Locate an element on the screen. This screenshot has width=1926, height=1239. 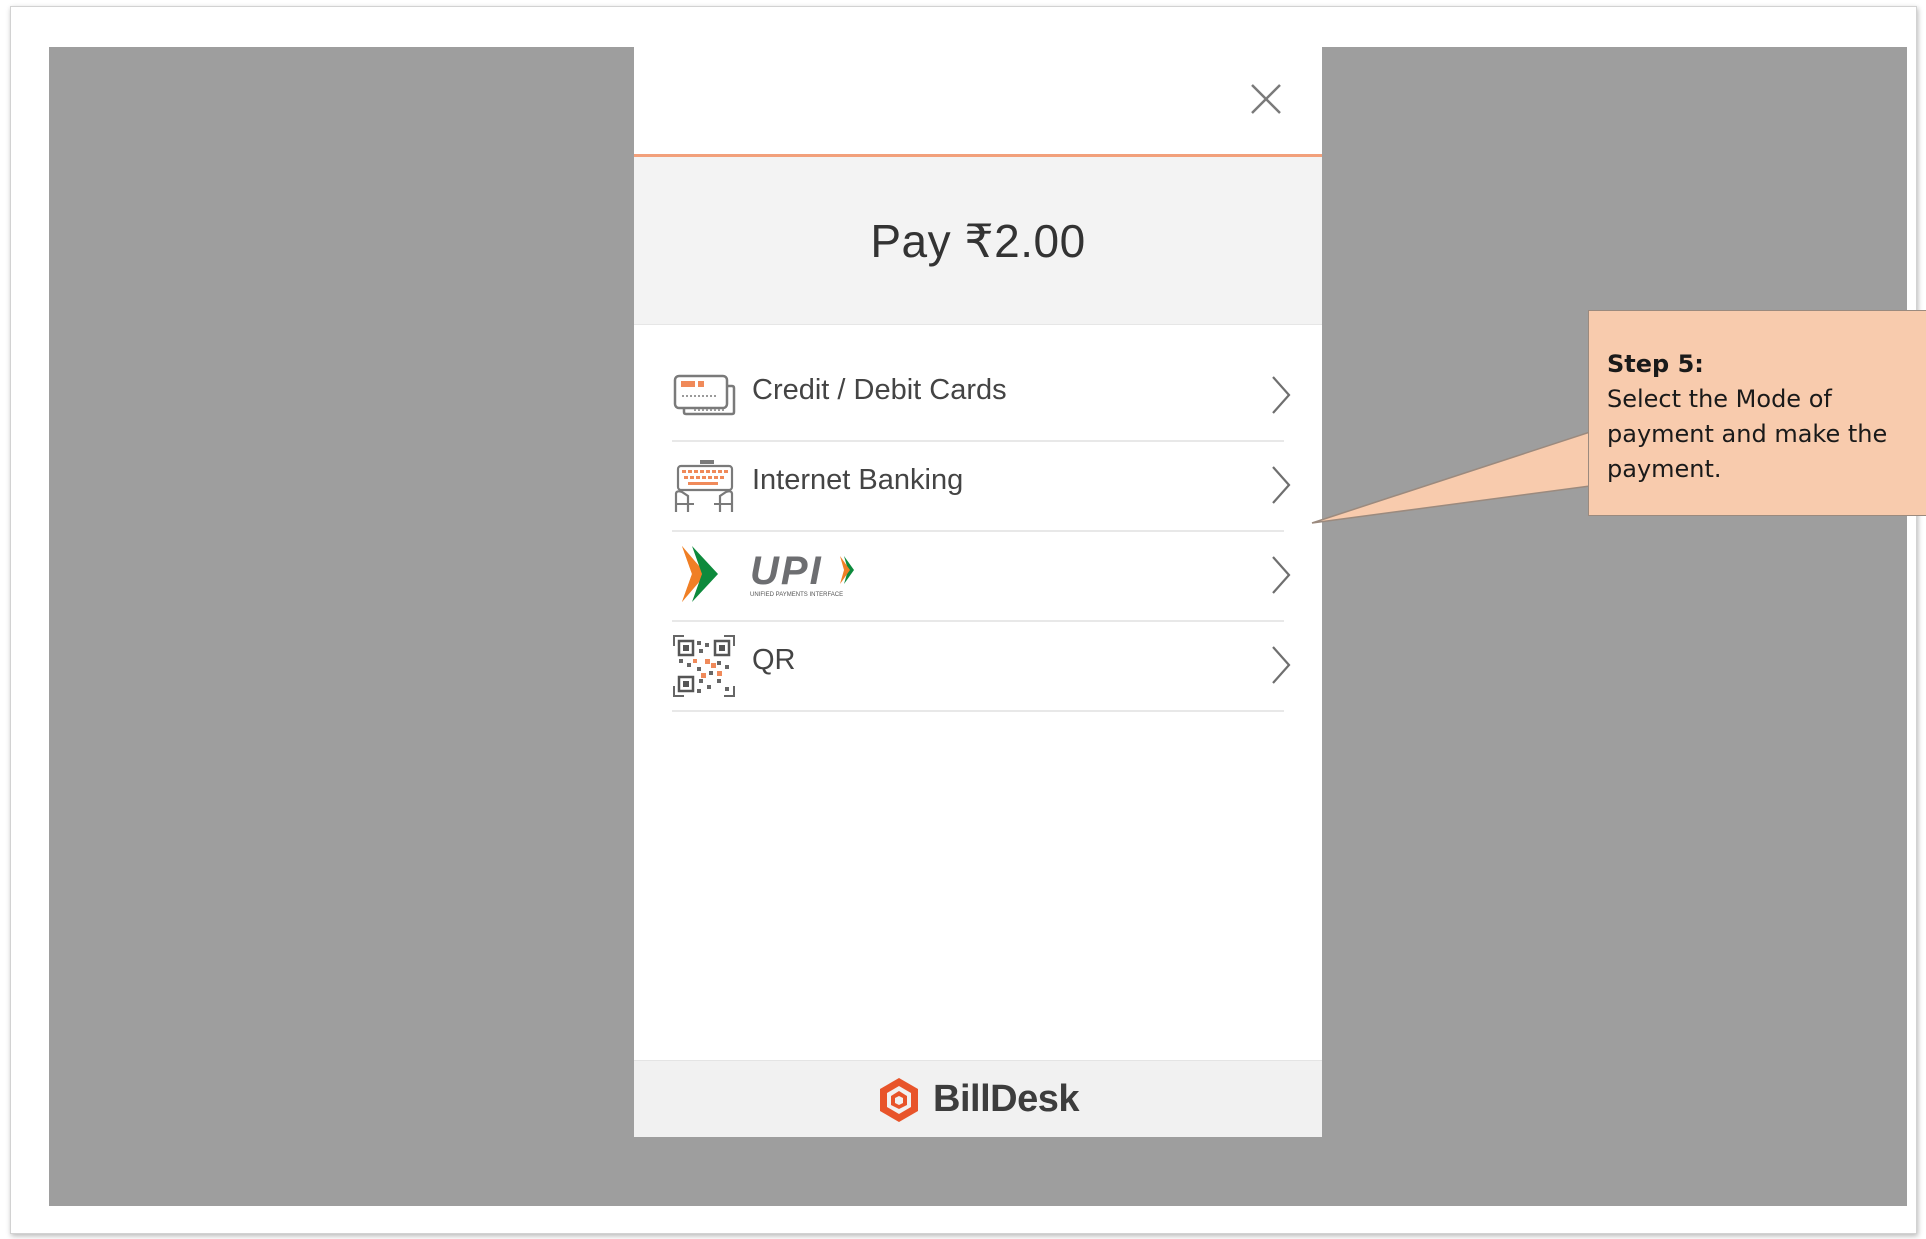
modal-header is located at coordinates (978, 102).